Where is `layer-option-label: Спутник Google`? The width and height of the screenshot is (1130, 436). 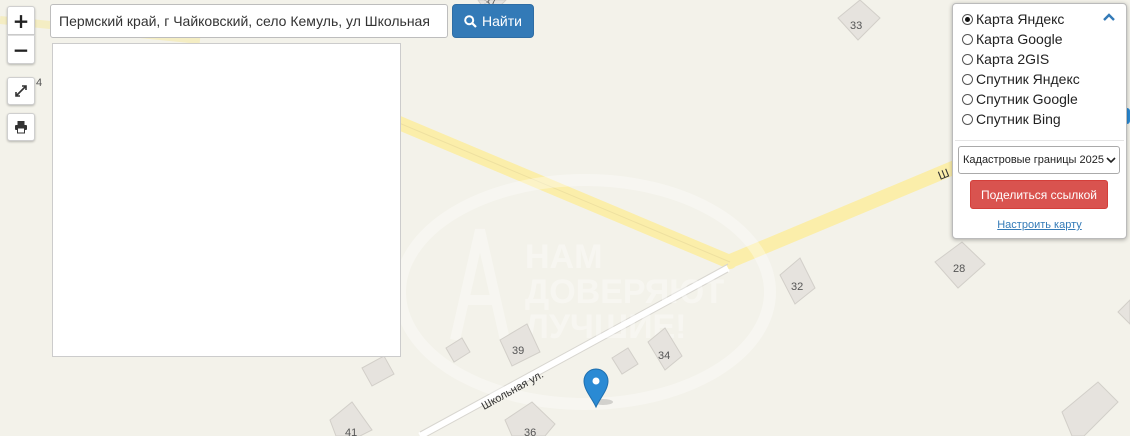 layer-option-label: Спутник Google is located at coordinates (1027, 99).